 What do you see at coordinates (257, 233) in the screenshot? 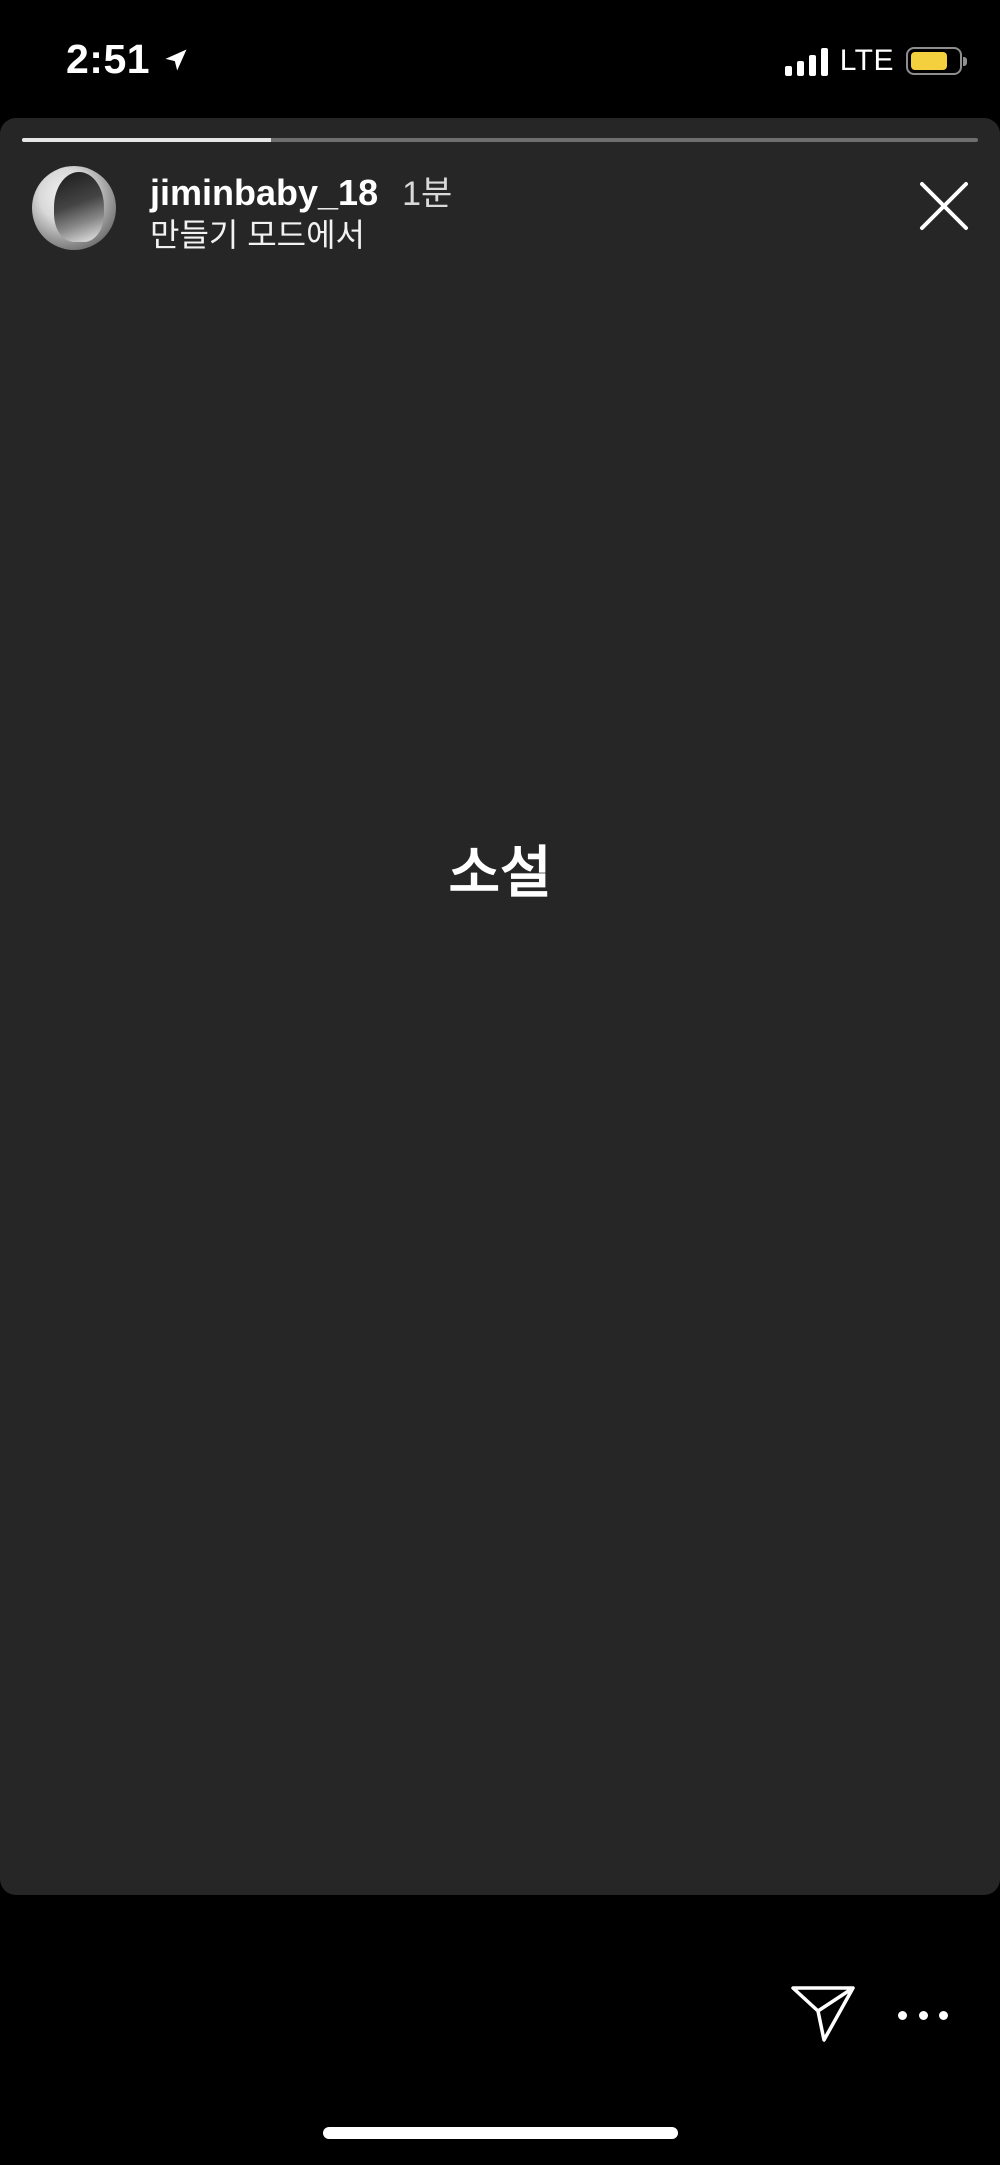
I see `story-subtitle: 만들기 모드에서` at bounding box center [257, 233].